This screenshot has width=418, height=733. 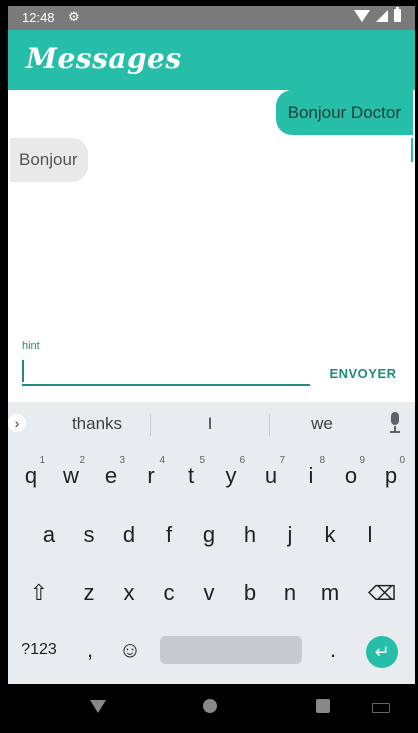 What do you see at coordinates (311, 476) in the screenshot?
I see `key-i: i8` at bounding box center [311, 476].